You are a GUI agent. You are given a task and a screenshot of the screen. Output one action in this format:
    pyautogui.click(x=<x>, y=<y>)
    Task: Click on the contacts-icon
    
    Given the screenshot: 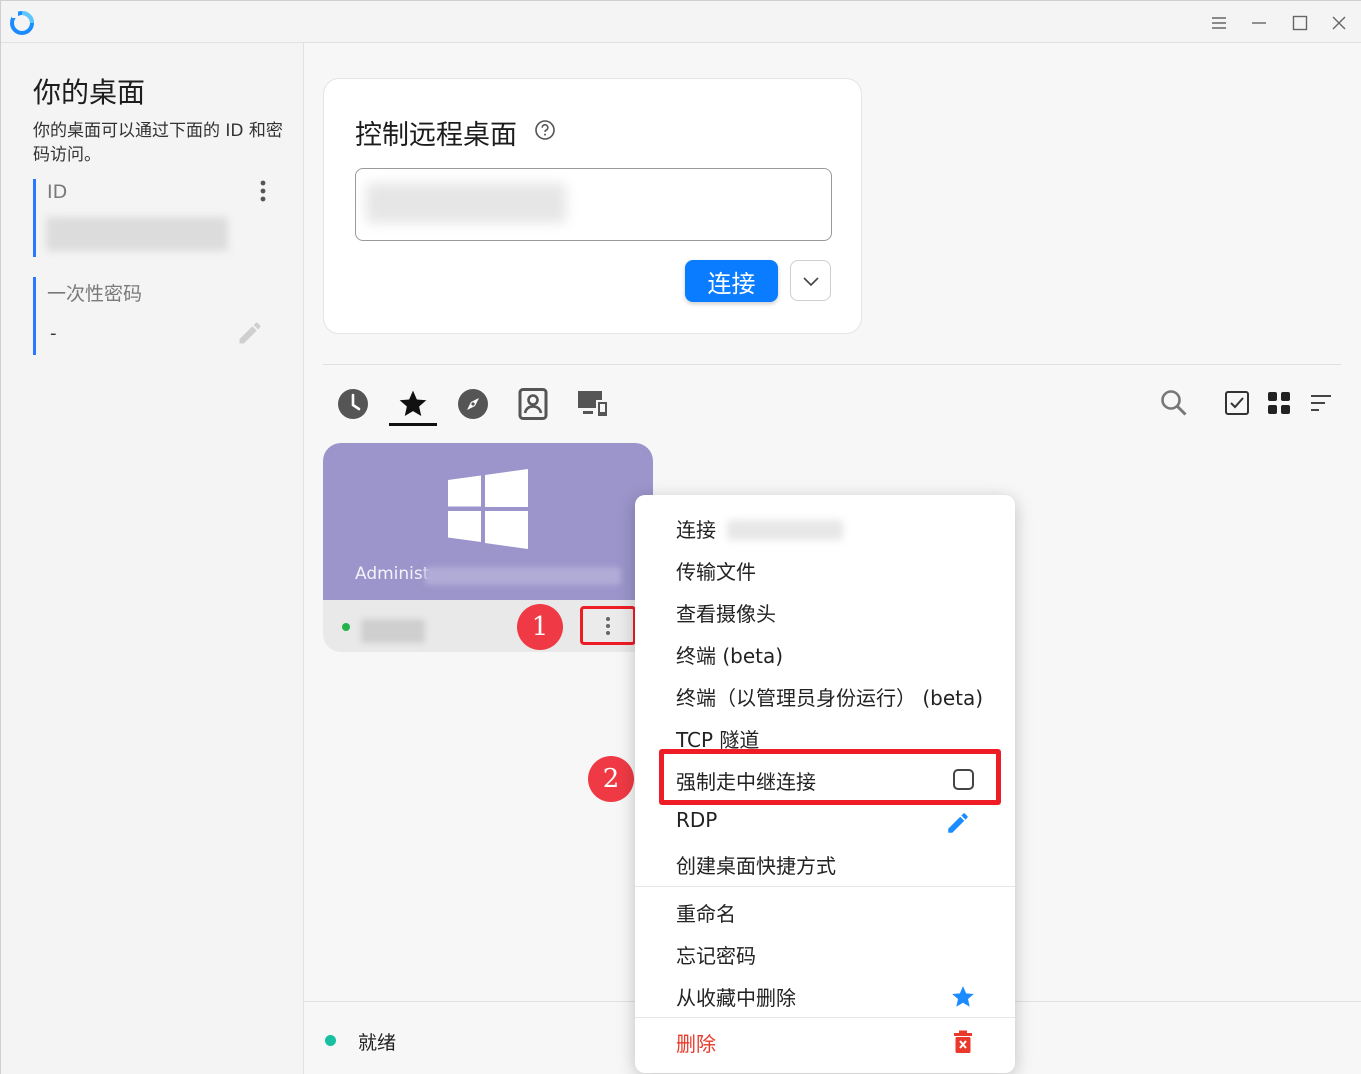 What is the action you would take?
    pyautogui.click(x=533, y=404)
    